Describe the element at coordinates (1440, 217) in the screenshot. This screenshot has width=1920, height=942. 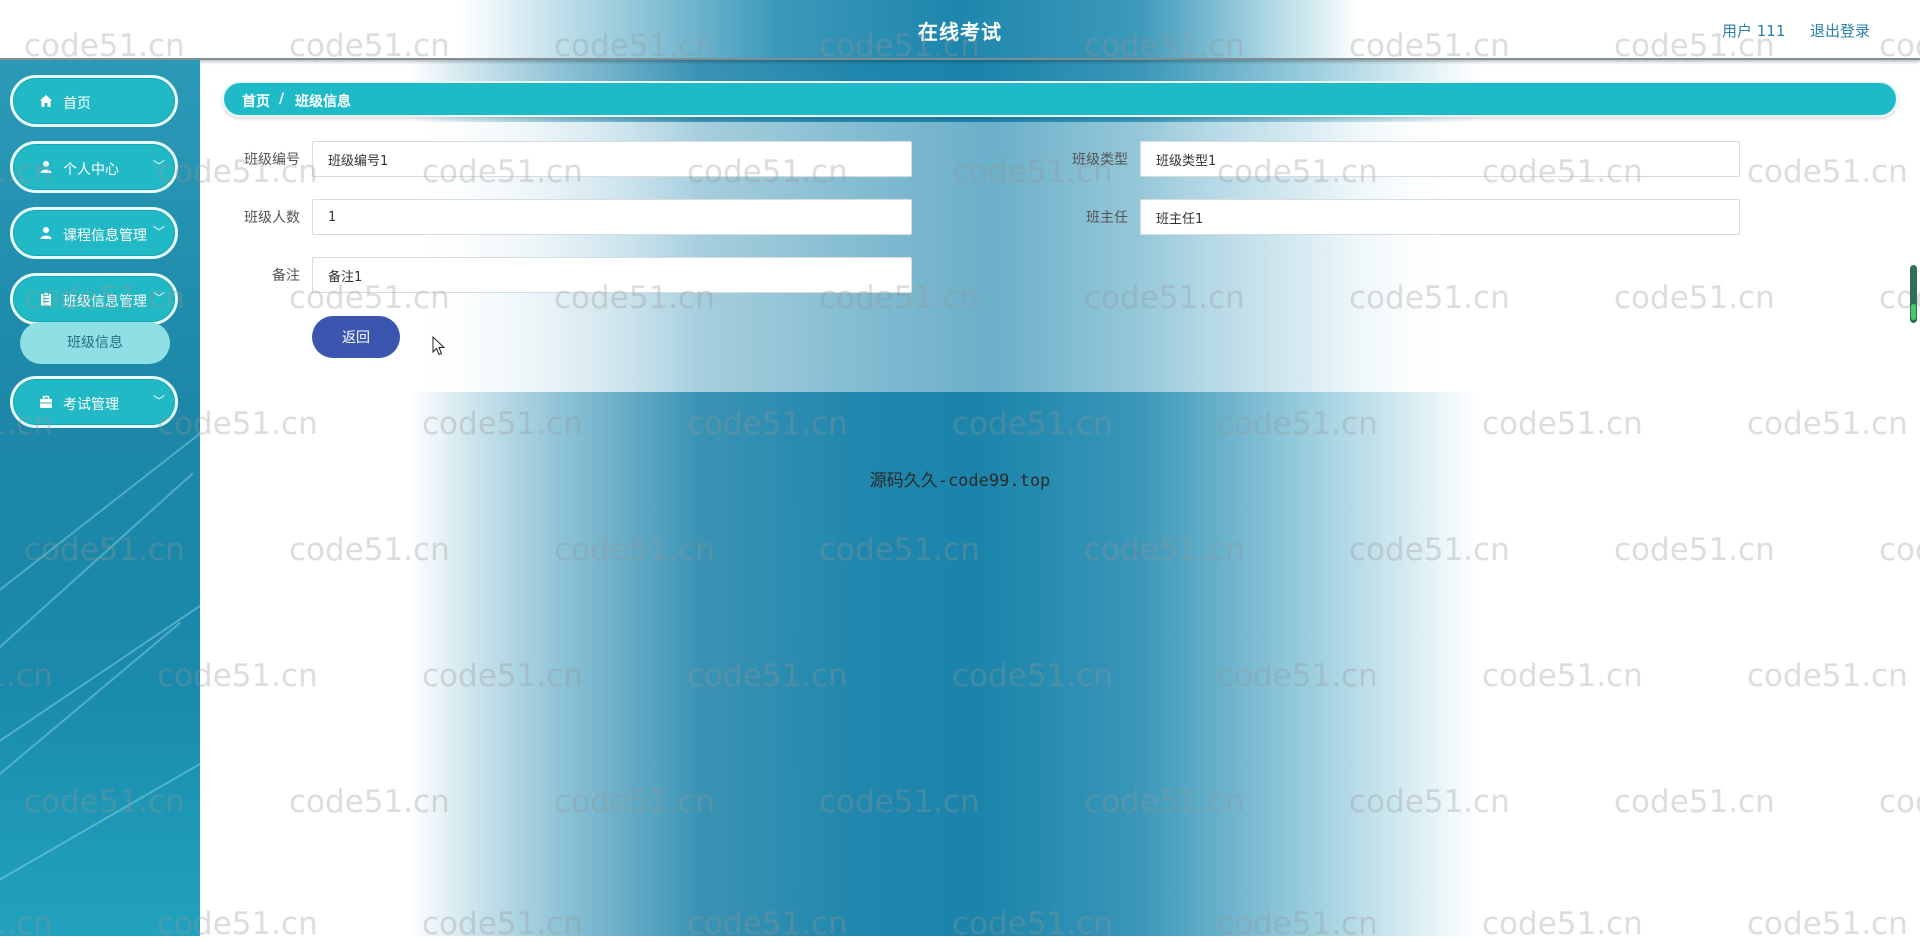
I see `head-teacher-field` at that location.